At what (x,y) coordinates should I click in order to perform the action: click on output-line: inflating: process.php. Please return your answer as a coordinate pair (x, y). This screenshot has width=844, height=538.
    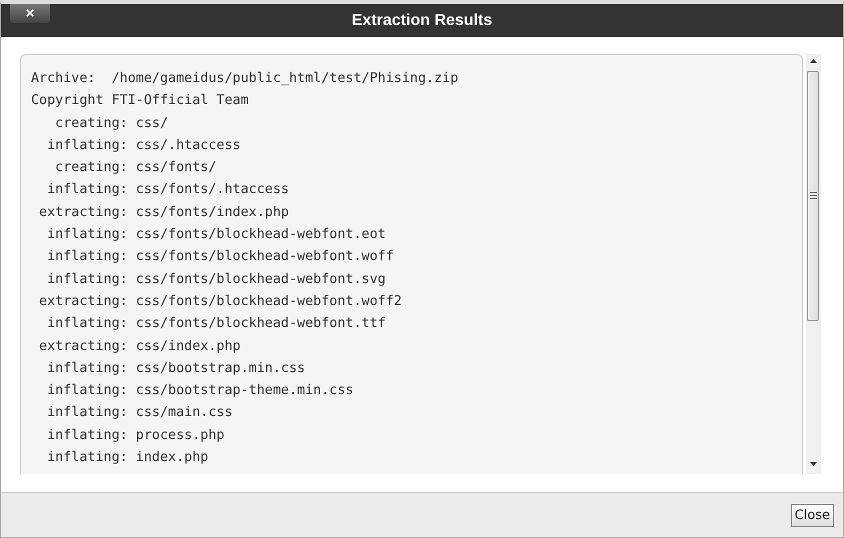
    Looking at the image, I should click on (135, 435).